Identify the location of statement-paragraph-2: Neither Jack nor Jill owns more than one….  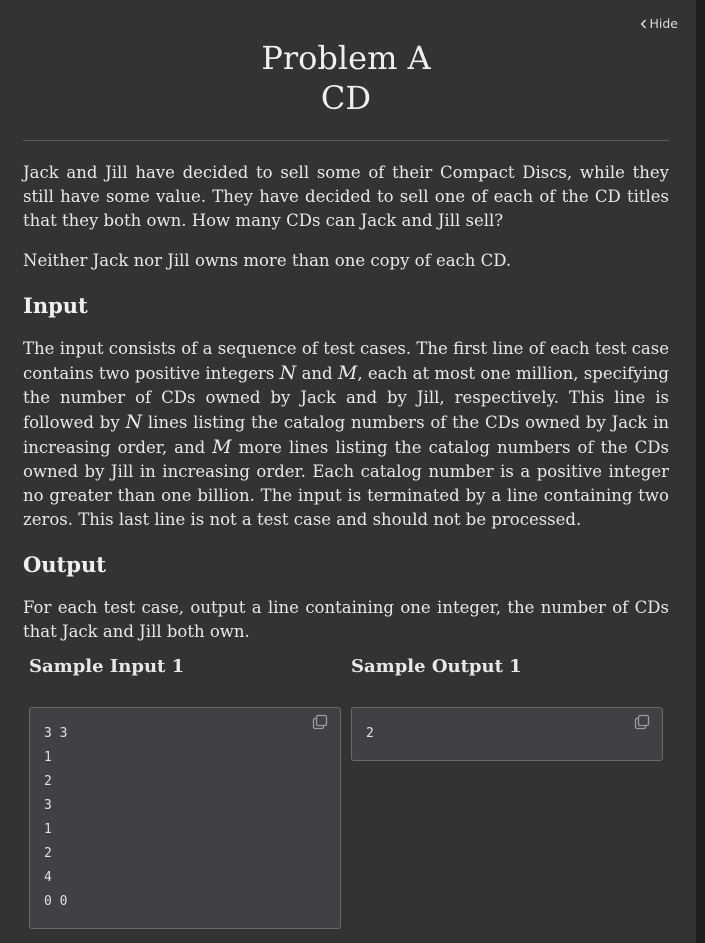
(267, 260).